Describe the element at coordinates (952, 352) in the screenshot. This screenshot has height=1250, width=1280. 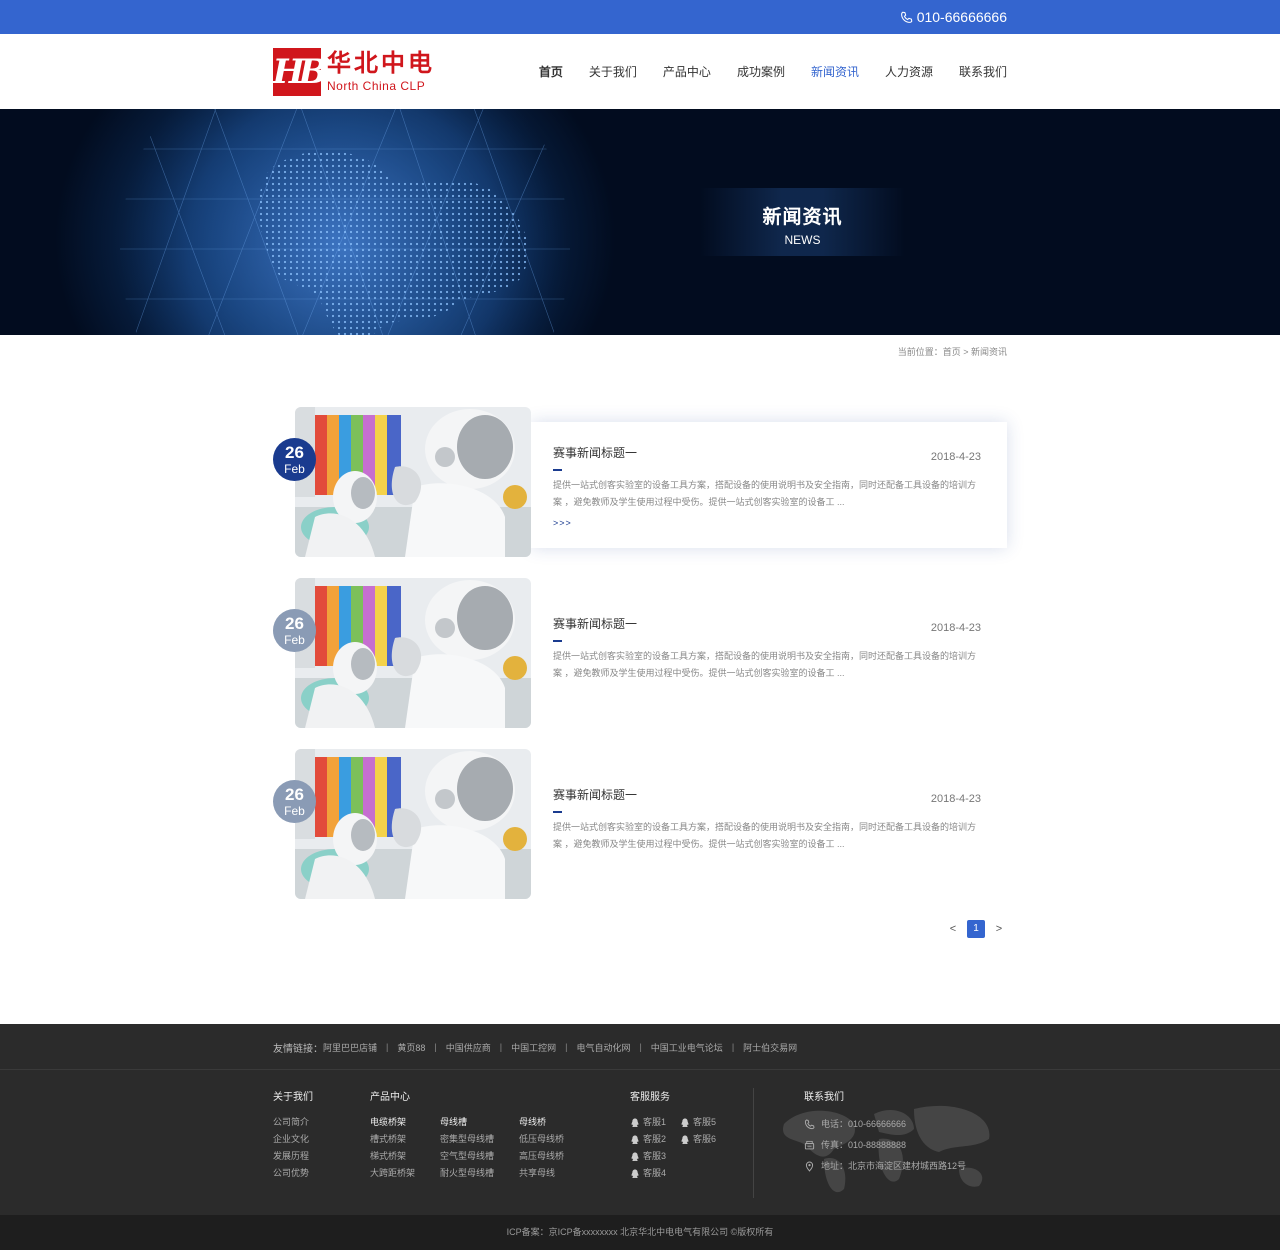
I see `breadcrumb-text: 当前位置：首页 > 新闻资讯` at that location.